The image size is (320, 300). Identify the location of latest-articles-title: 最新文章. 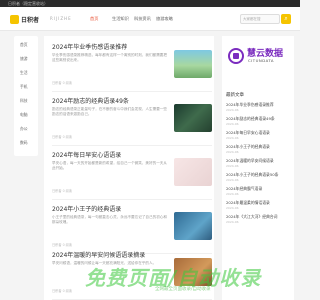
(235, 95).